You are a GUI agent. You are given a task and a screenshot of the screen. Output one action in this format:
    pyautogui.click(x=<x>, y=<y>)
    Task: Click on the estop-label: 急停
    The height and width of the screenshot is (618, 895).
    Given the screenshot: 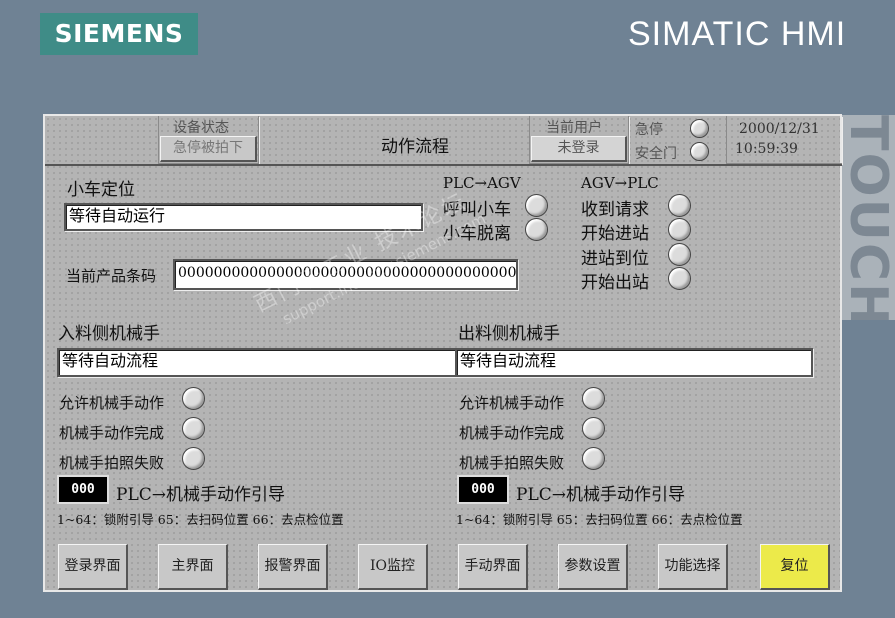 What is the action you would take?
    pyautogui.click(x=649, y=130)
    